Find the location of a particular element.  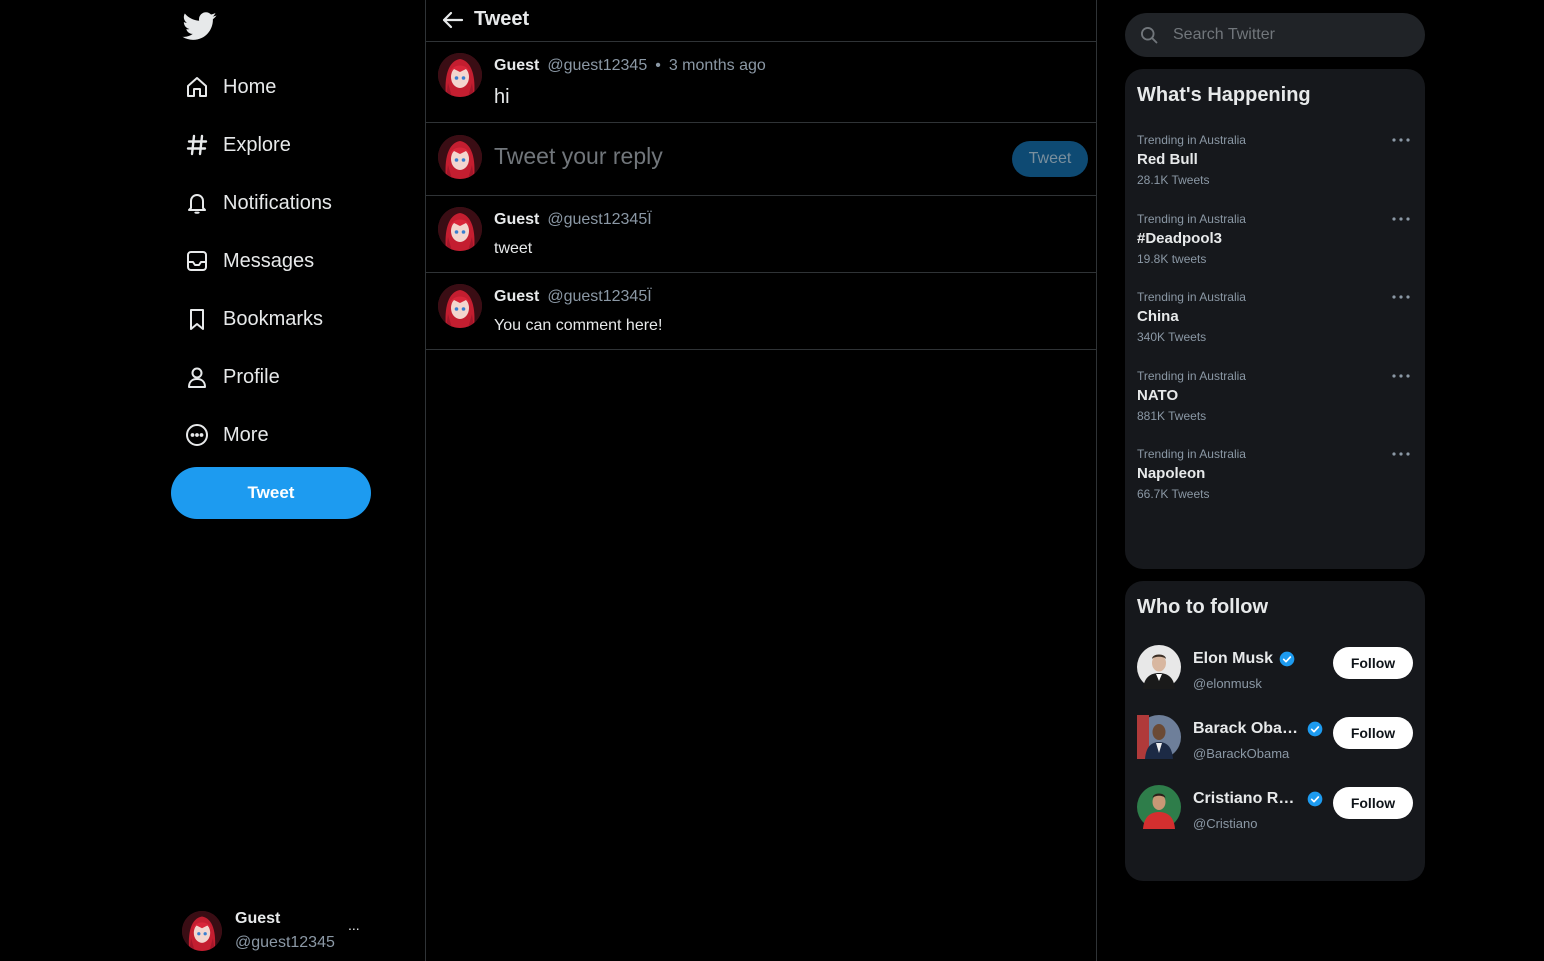

who-to-follow-title: Who to follow is located at coordinates (1203, 607).